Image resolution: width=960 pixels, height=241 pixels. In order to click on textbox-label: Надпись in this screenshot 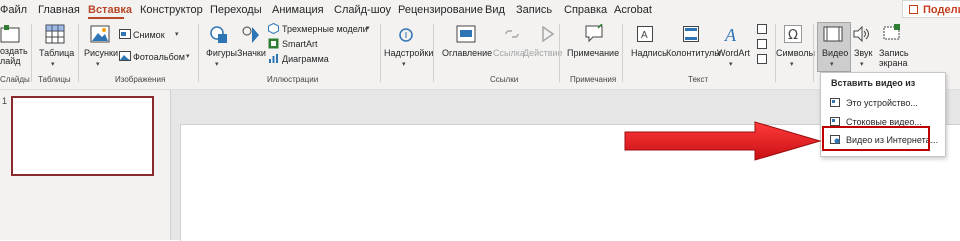, I will do `click(649, 53)`.